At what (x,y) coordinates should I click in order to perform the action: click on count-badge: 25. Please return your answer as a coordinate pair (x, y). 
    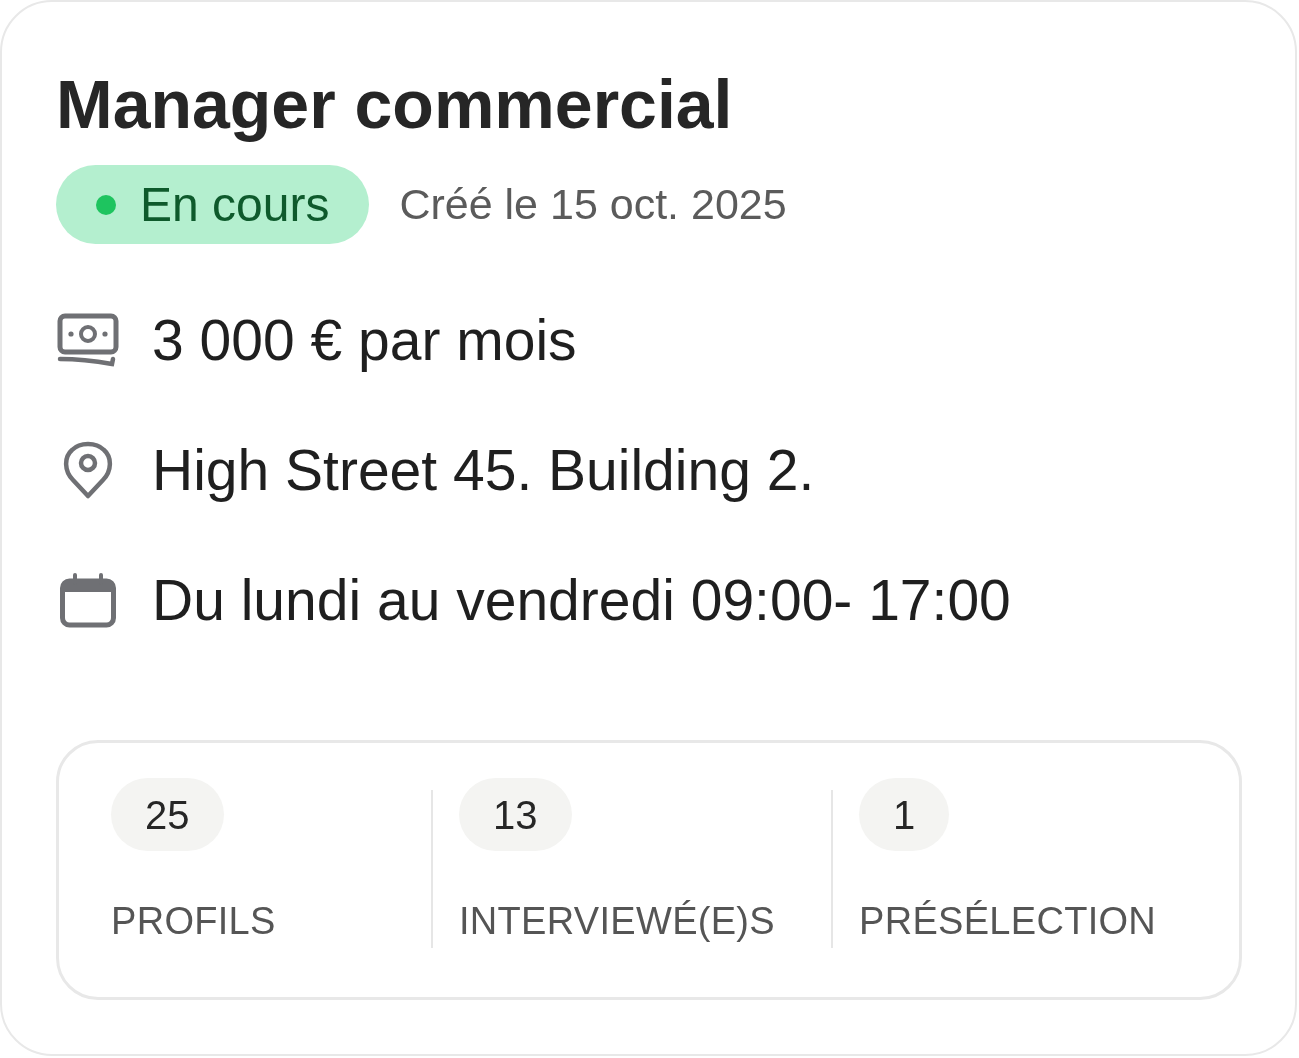
    Looking at the image, I should click on (167, 814).